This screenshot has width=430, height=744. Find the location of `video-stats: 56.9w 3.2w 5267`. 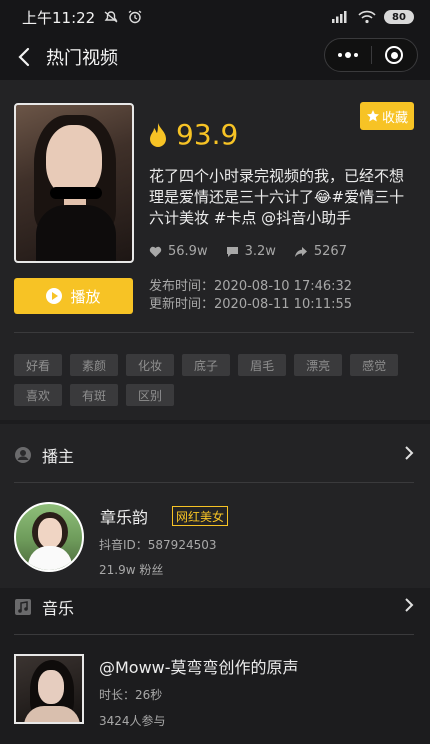

video-stats: 56.9w 3.2w 5267 is located at coordinates (248, 251).